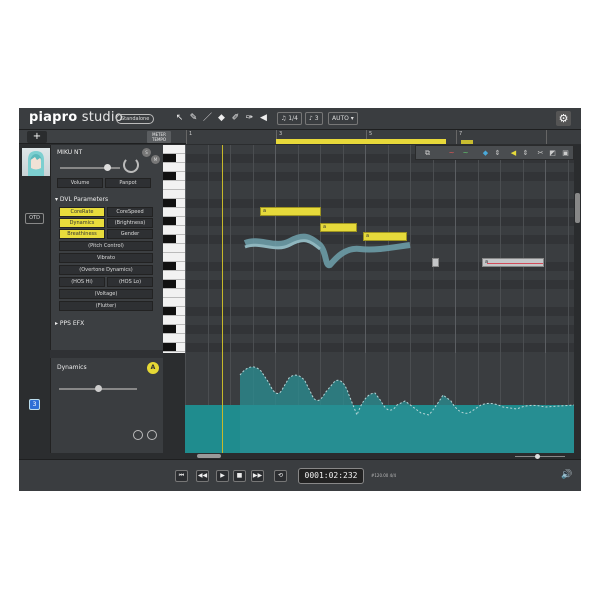  I want to click on auto-pitch-icon: ~, so click(451, 153).